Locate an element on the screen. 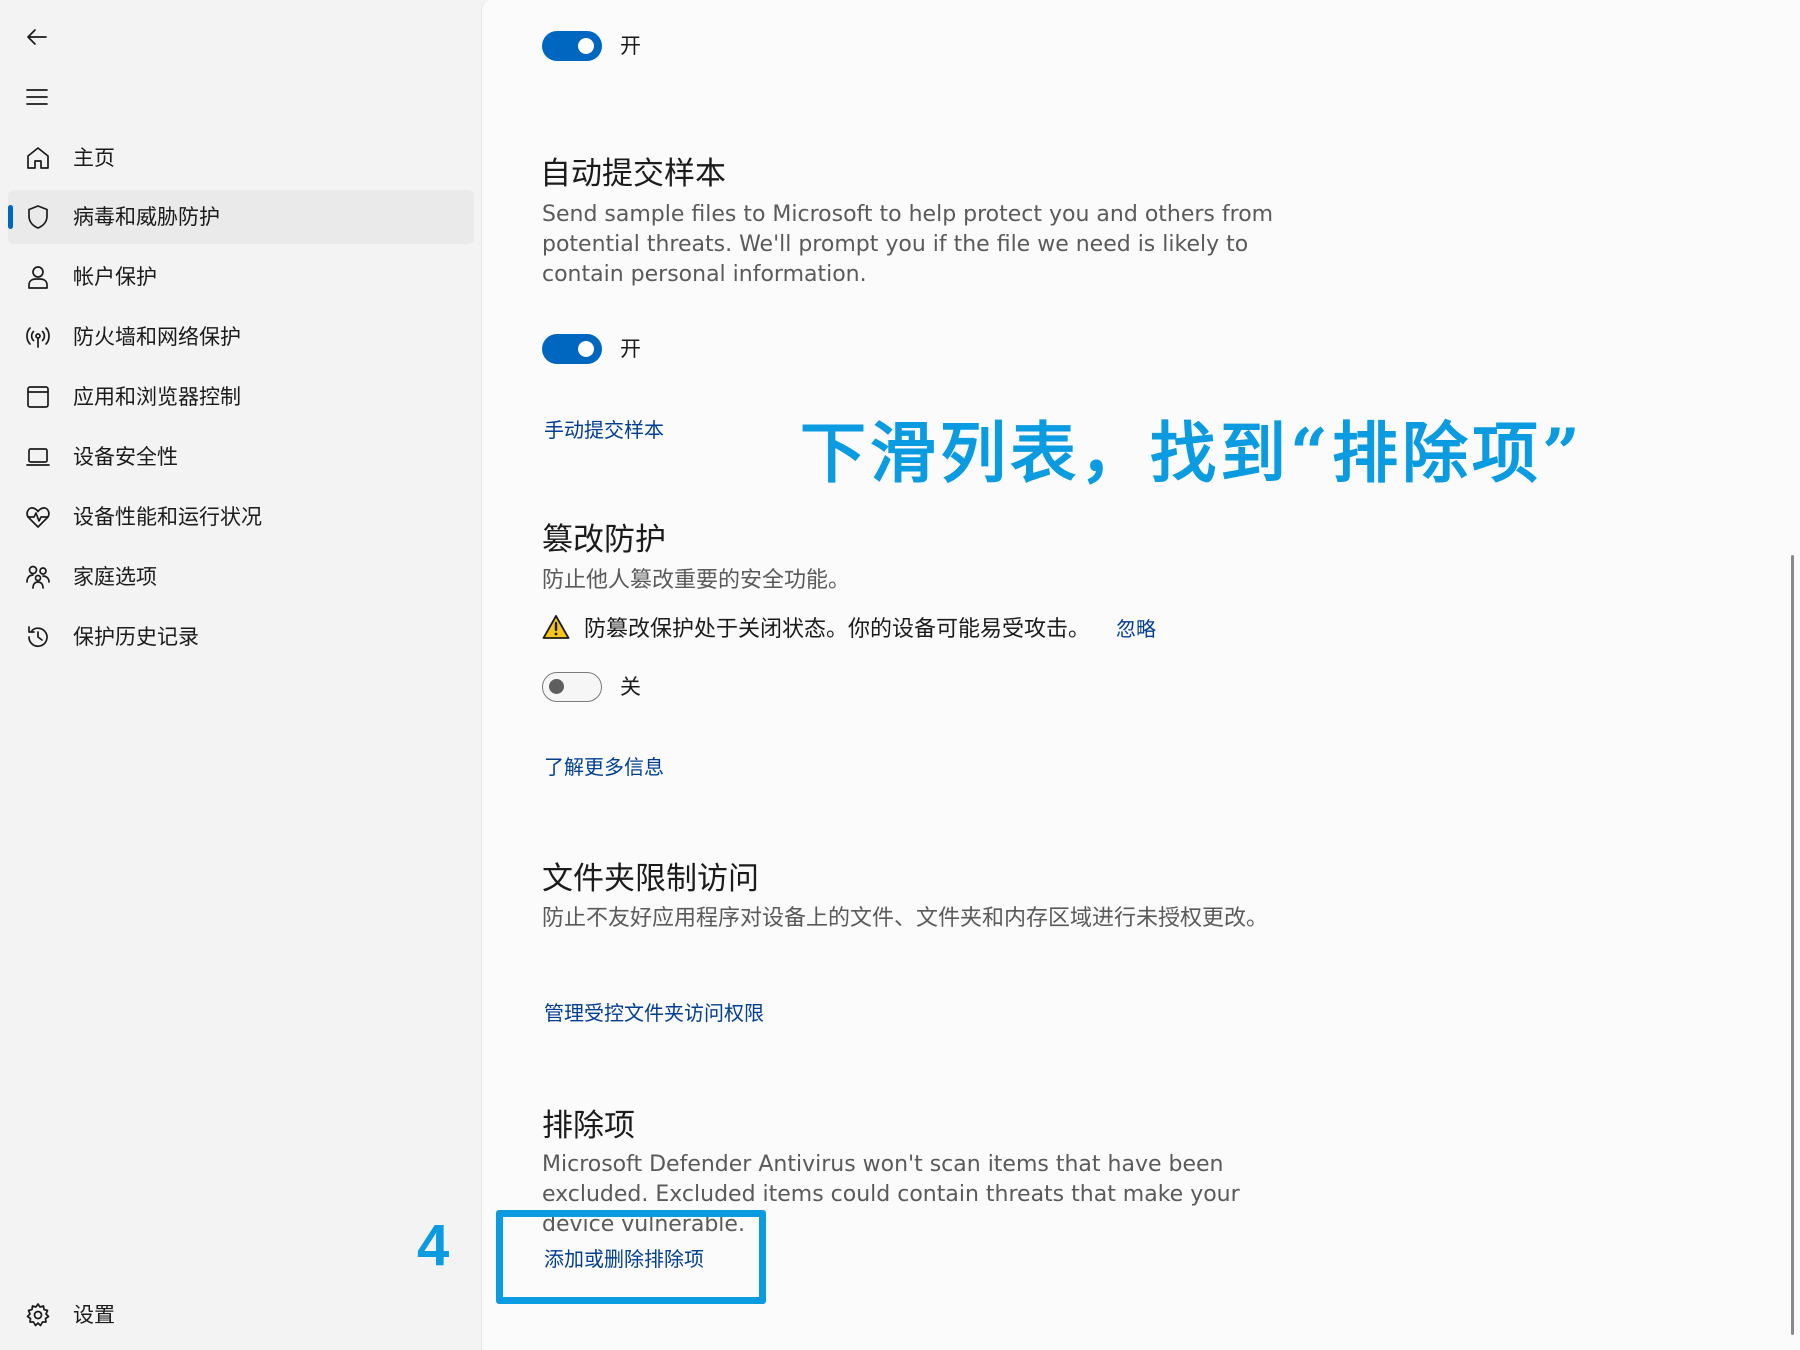 This screenshot has height=1350, width=1800. tamper-warning-text: 防篡改保护处于关闭状态。你的设备可能易受攻击。 is located at coordinates (837, 629).